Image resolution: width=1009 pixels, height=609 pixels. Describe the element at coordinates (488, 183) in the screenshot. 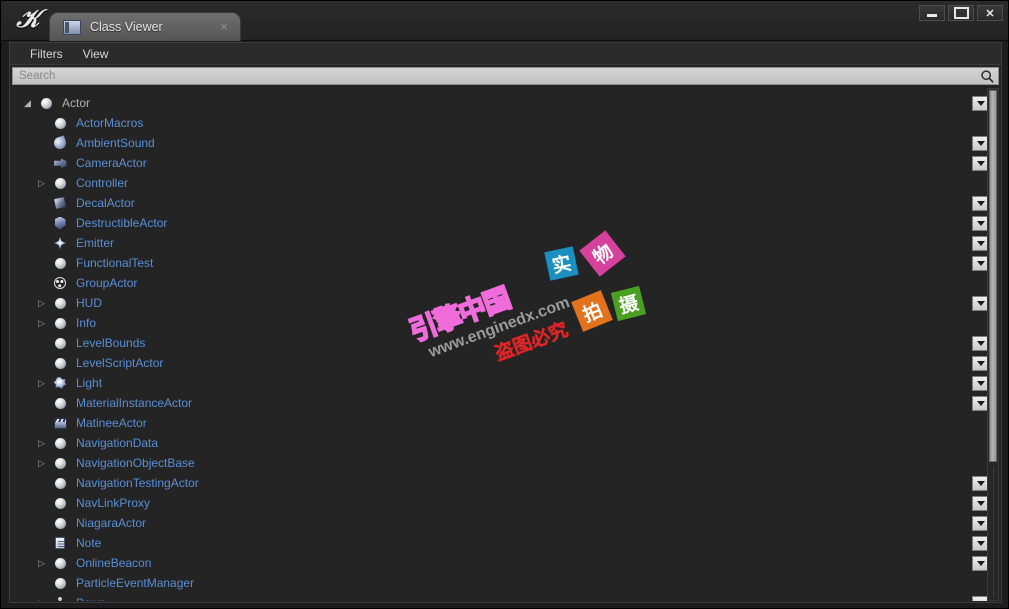

I see `tree-row: Controller` at that location.